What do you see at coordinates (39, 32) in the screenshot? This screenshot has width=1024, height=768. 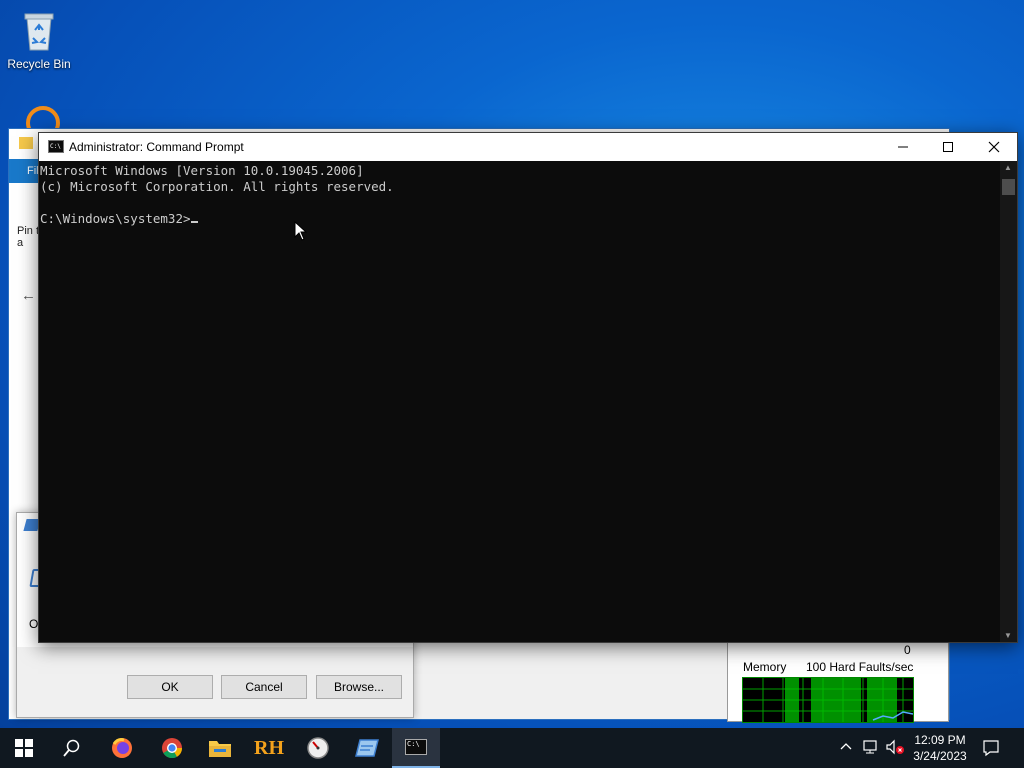 I see `recycle-bin-icon` at bounding box center [39, 32].